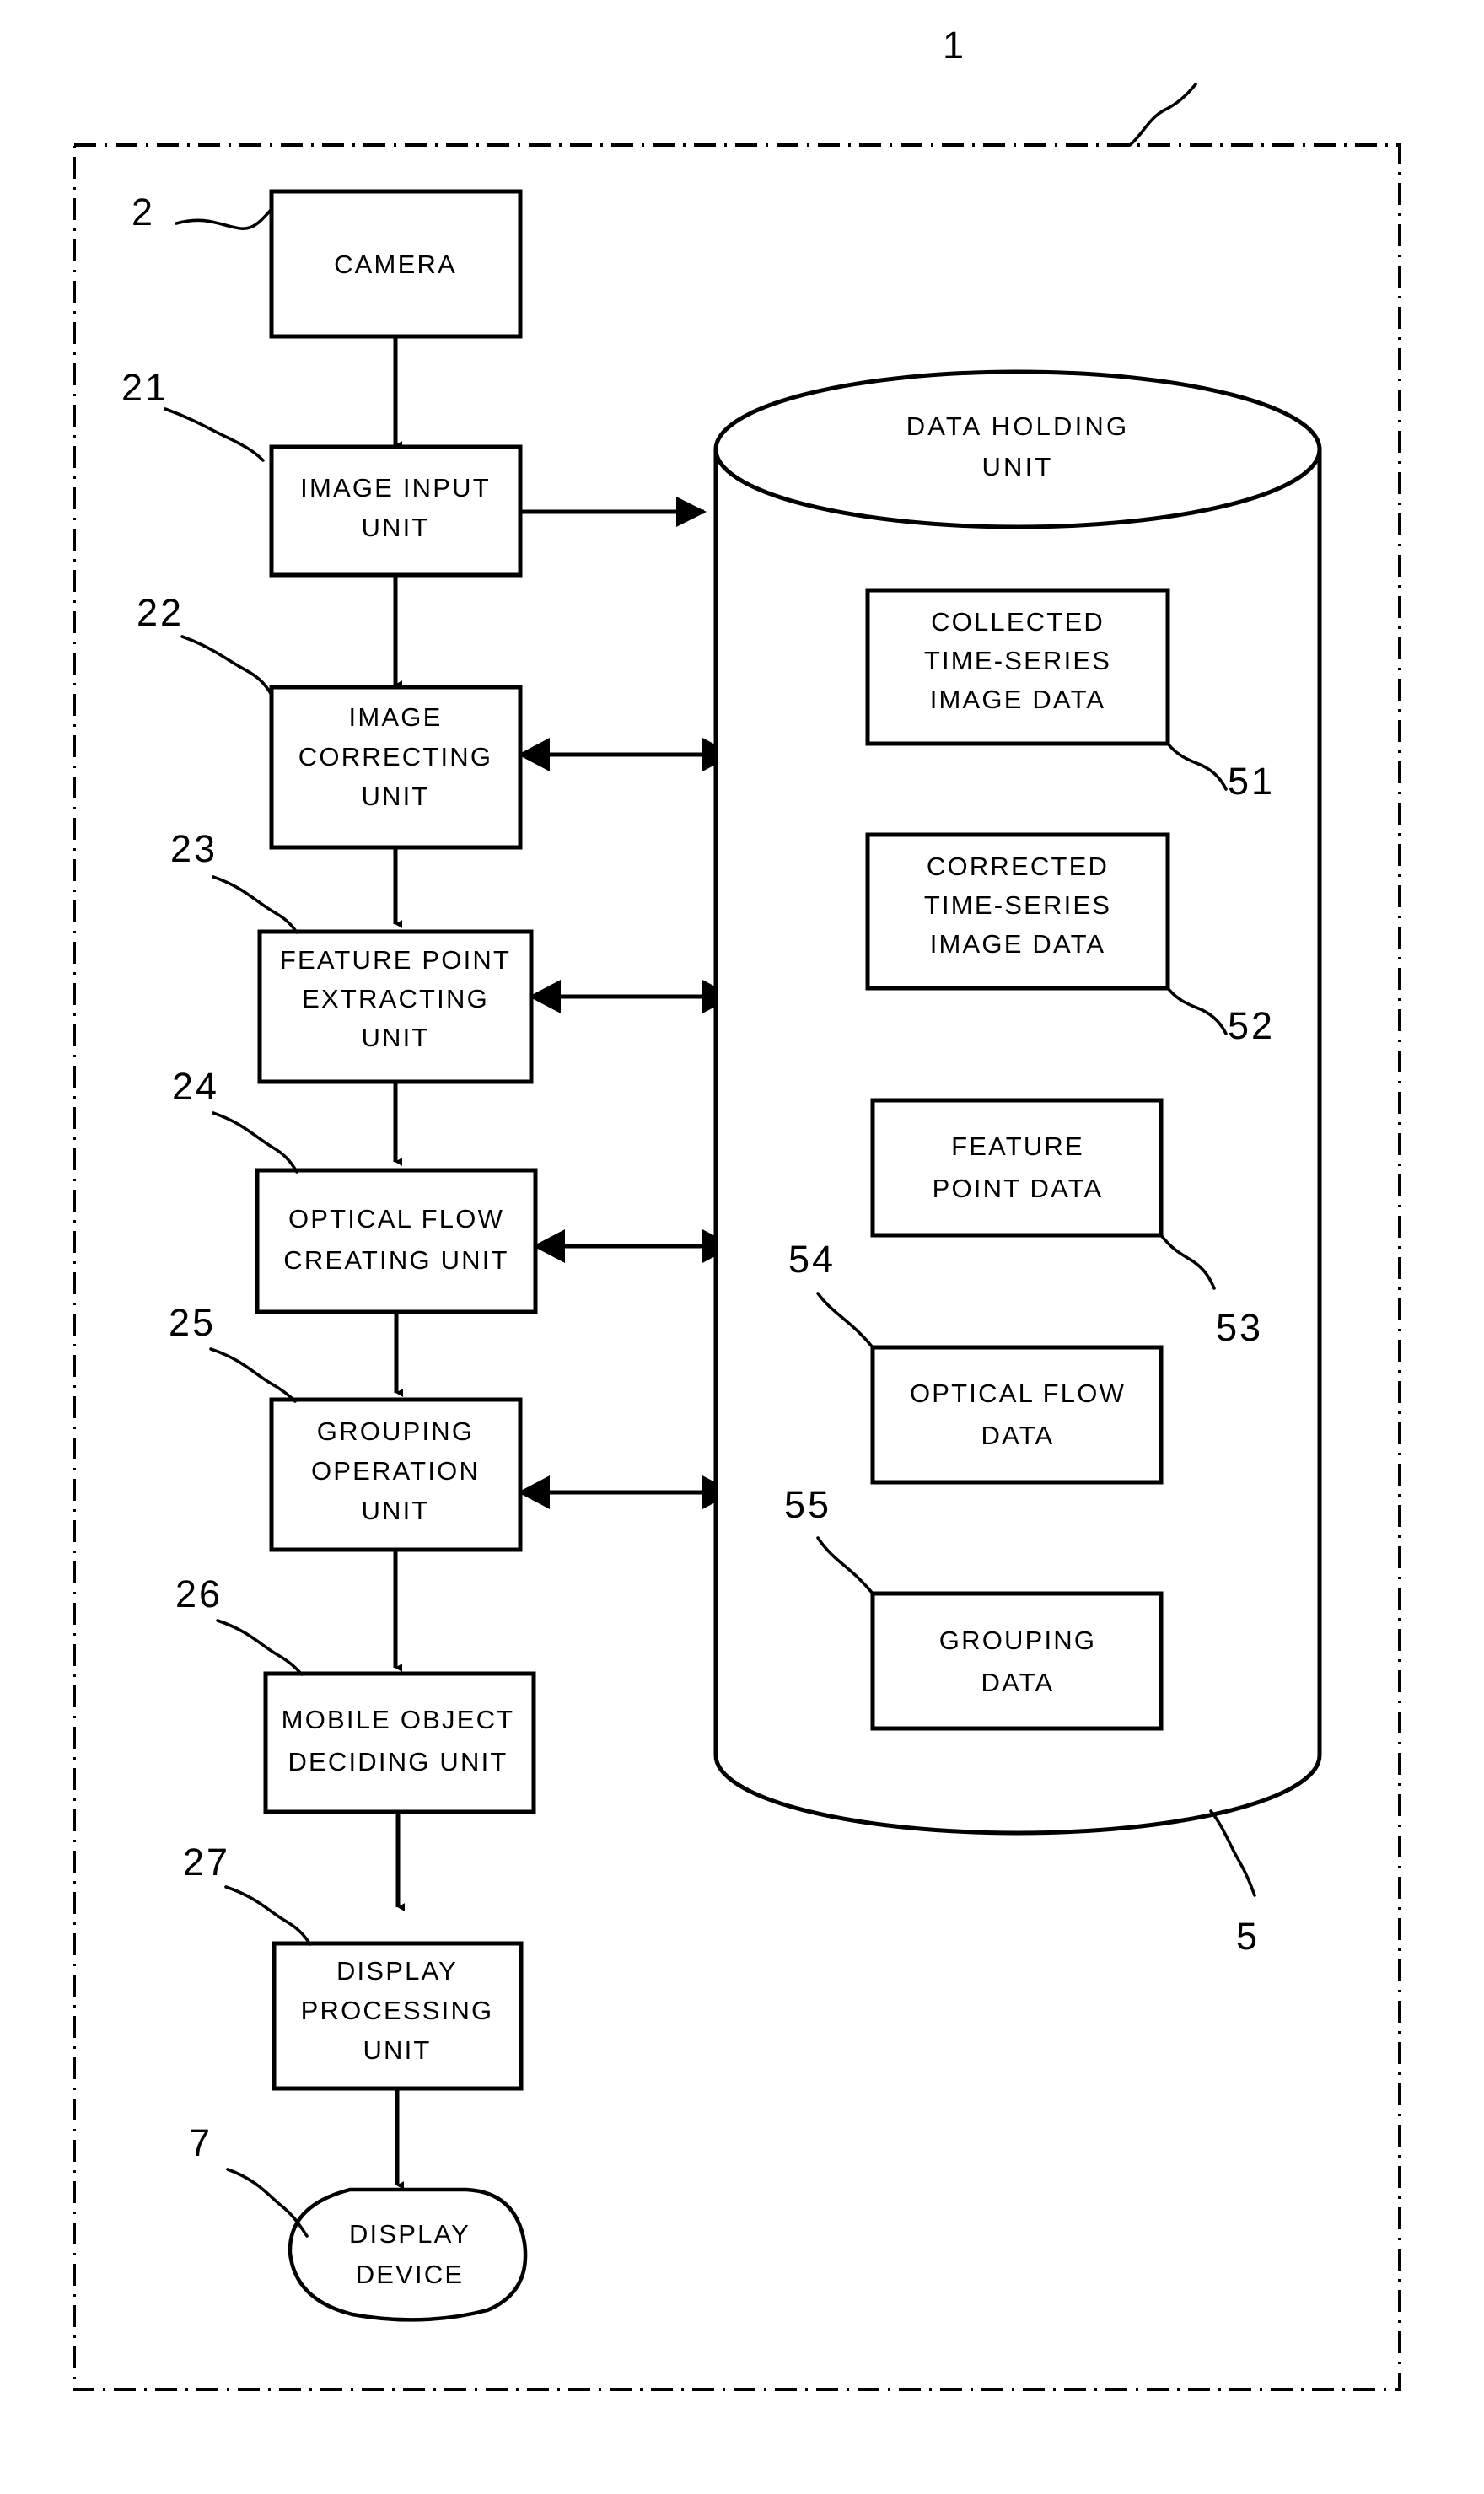  I want to click on record-55-line-0: GROUPING, so click(1017, 1641).